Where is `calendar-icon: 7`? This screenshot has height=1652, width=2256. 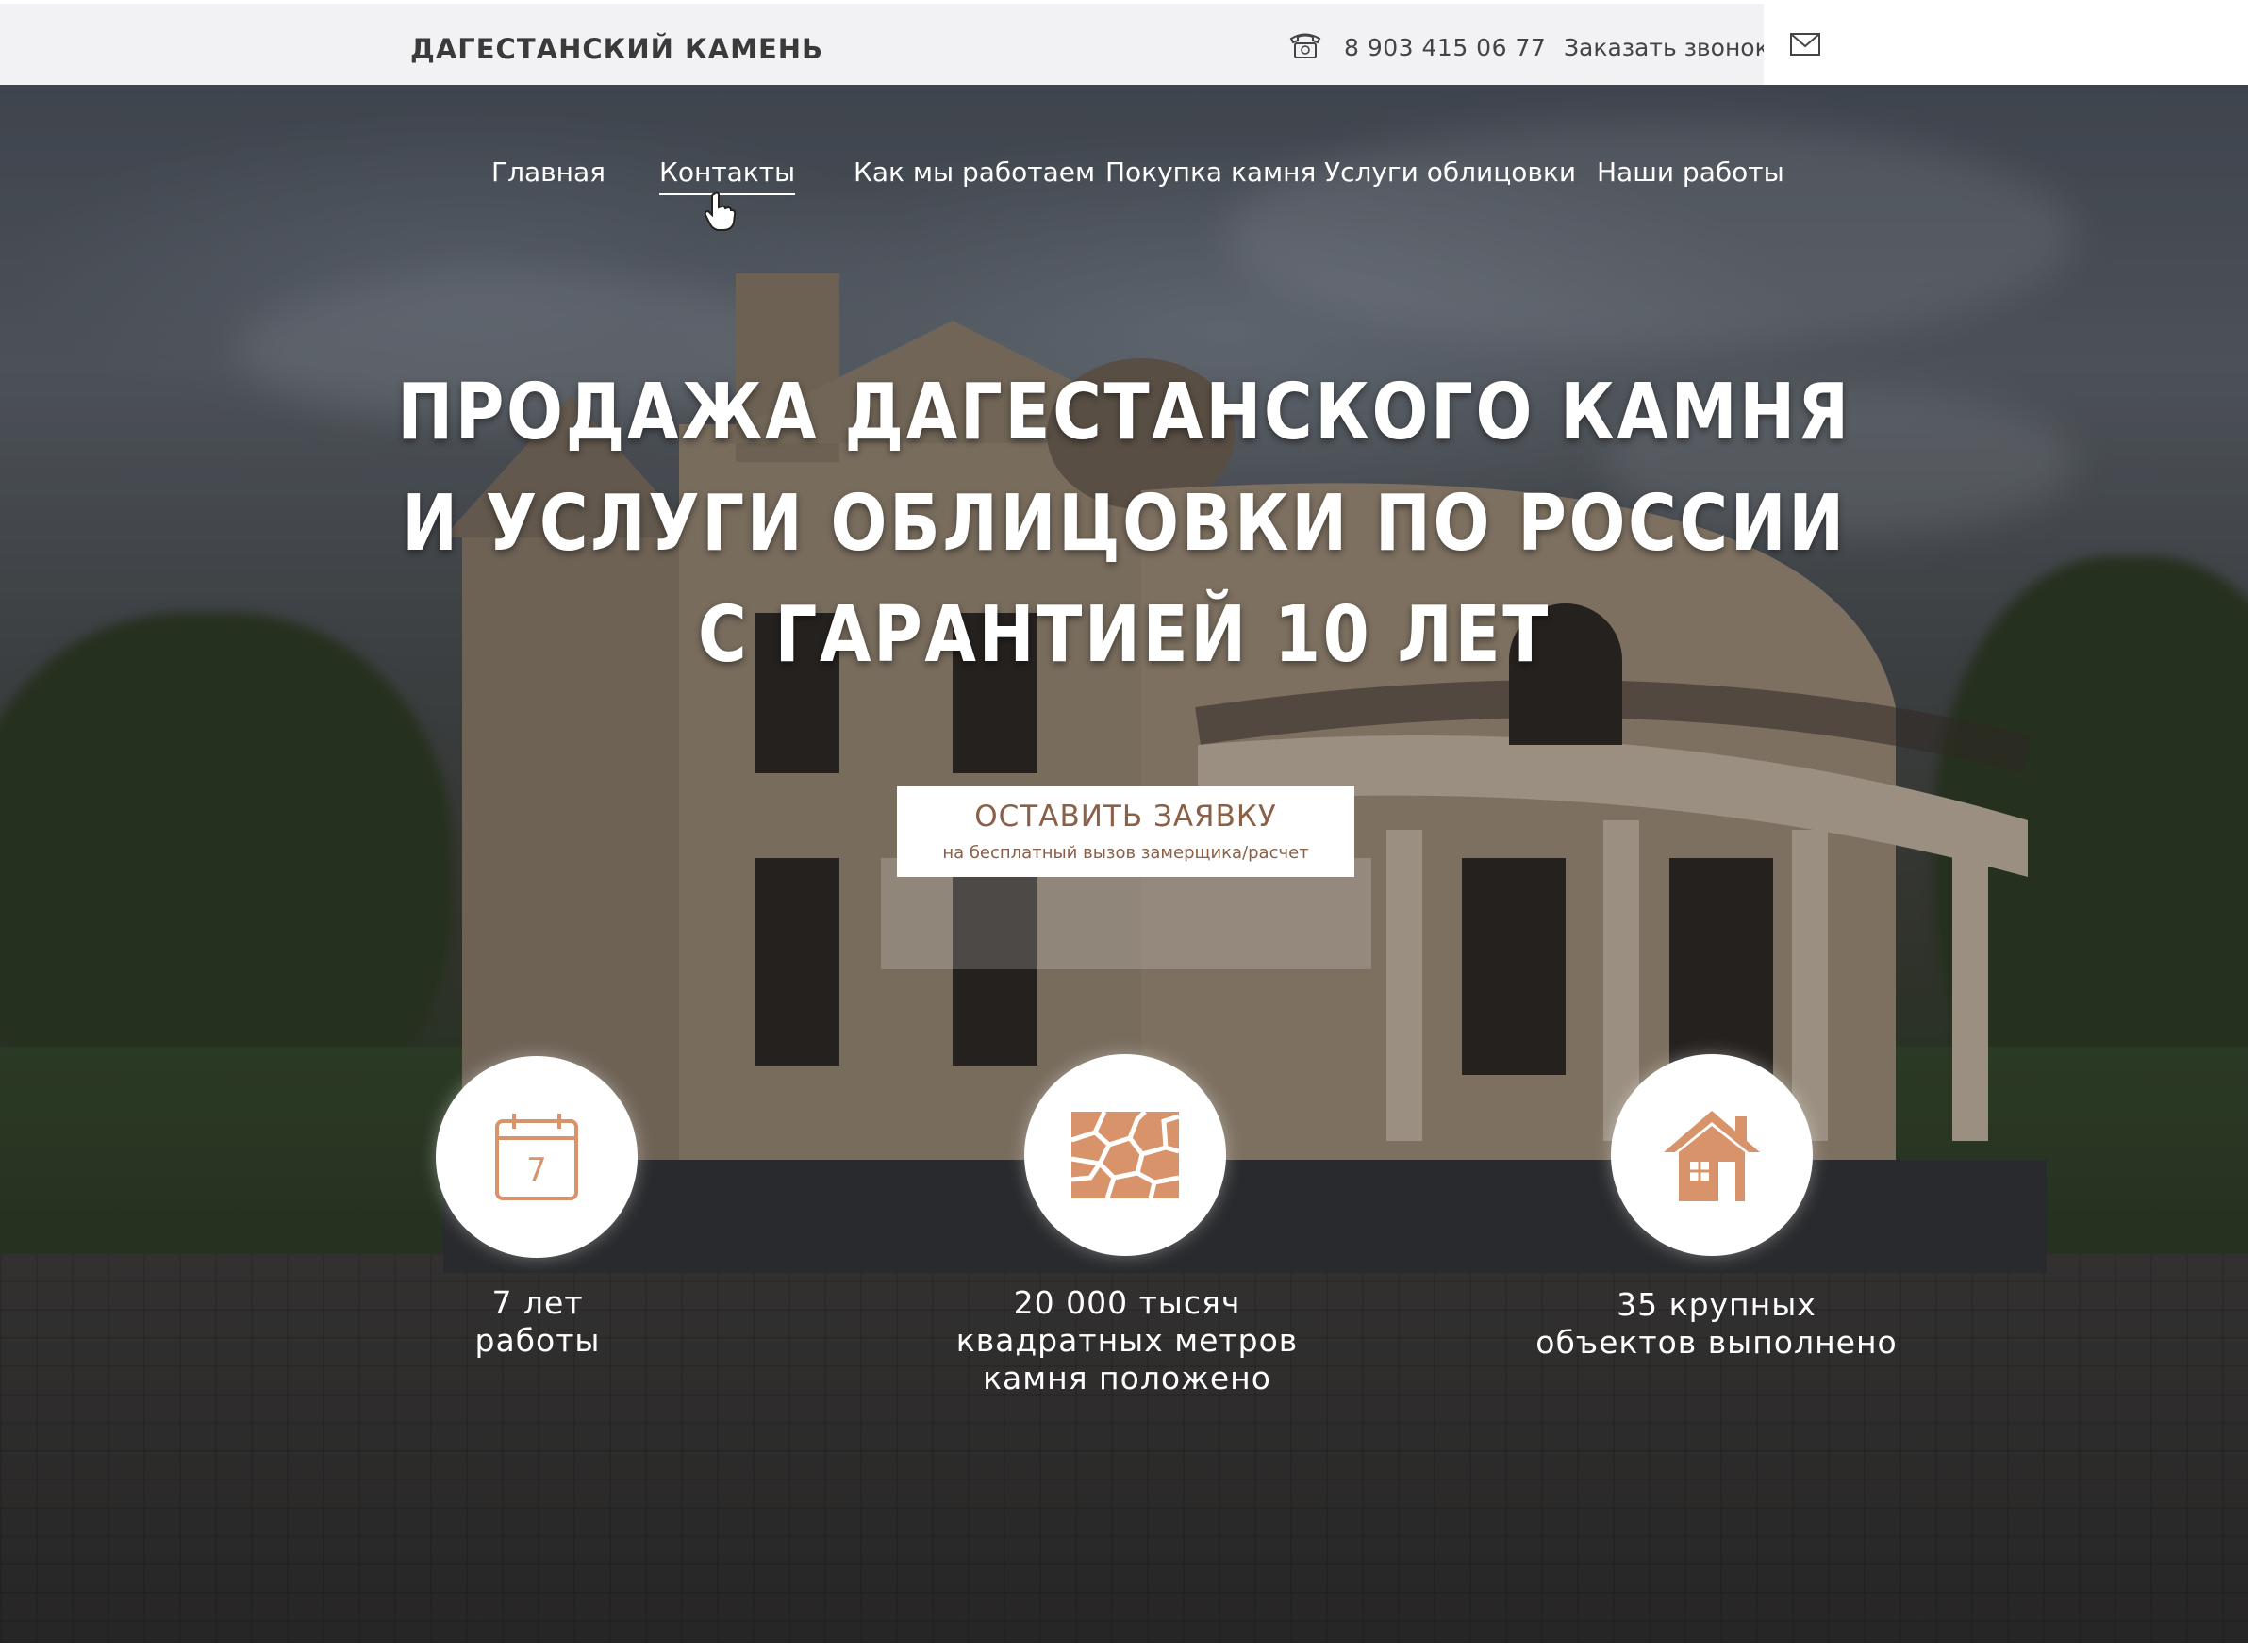 calendar-icon: 7 is located at coordinates (536, 1157).